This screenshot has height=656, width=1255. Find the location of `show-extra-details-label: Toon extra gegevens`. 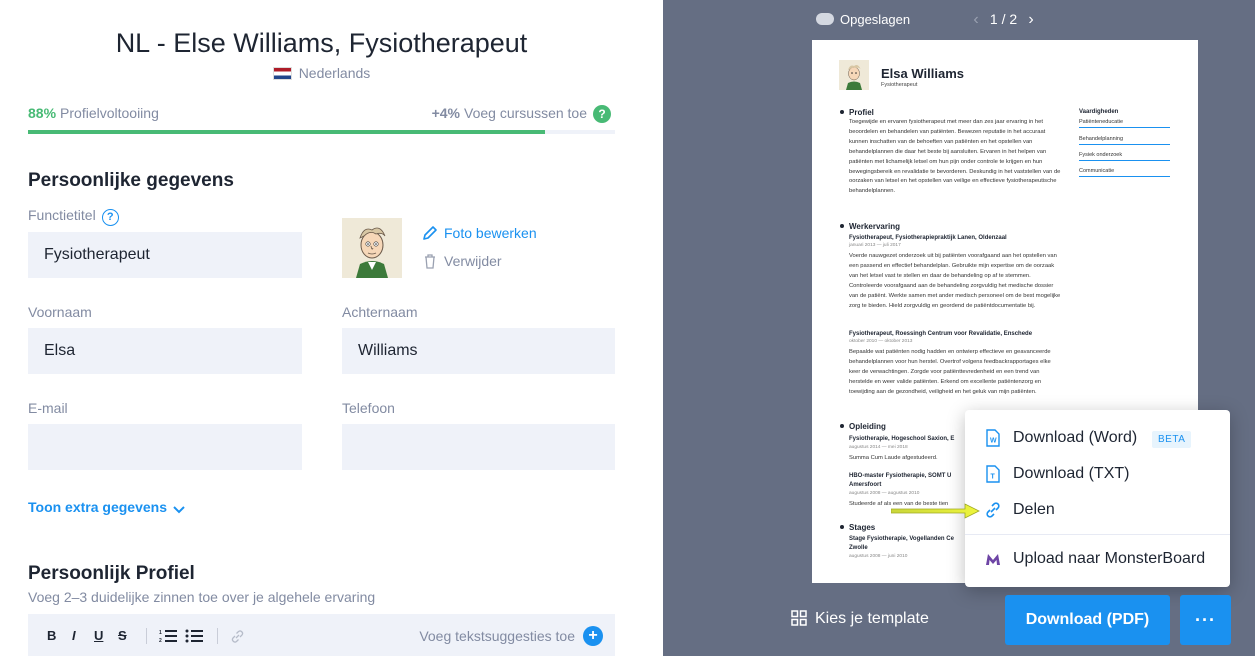

show-extra-details-label: Toon extra gegevens is located at coordinates (98, 507).